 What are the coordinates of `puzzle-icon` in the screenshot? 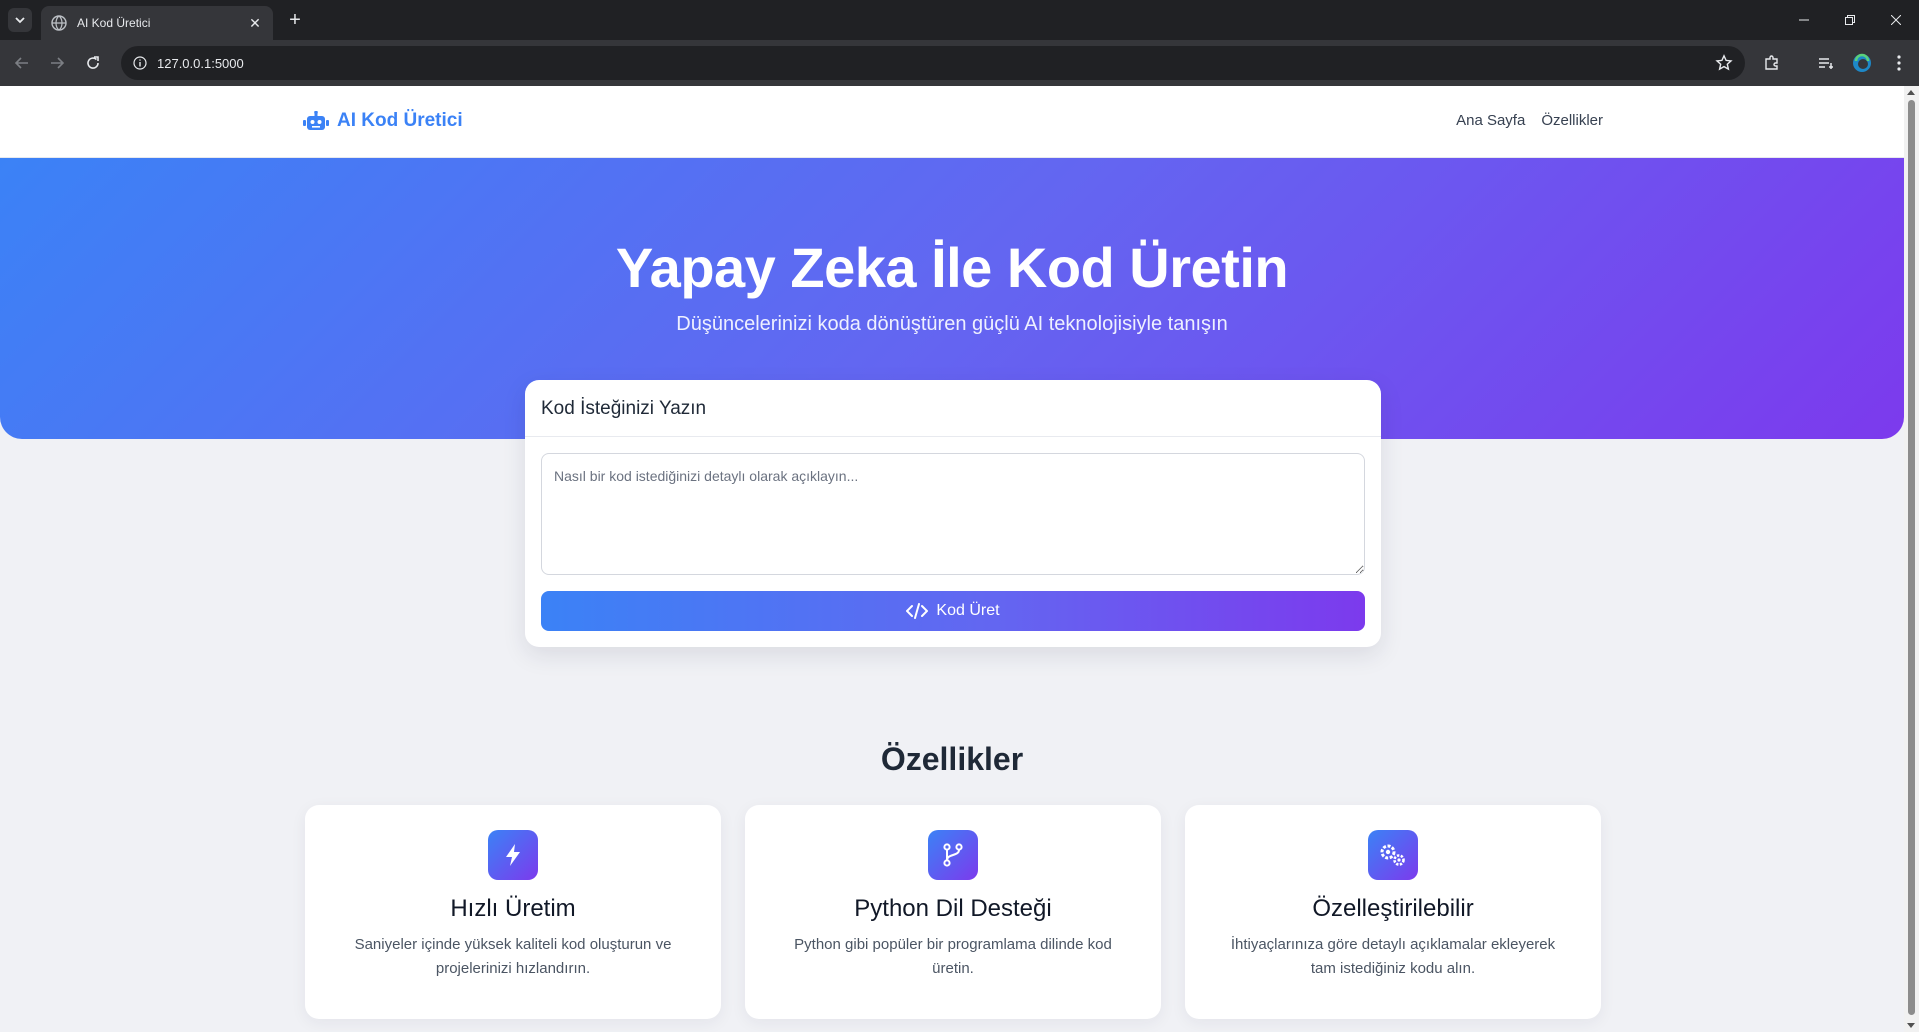 It's located at (1771, 62).